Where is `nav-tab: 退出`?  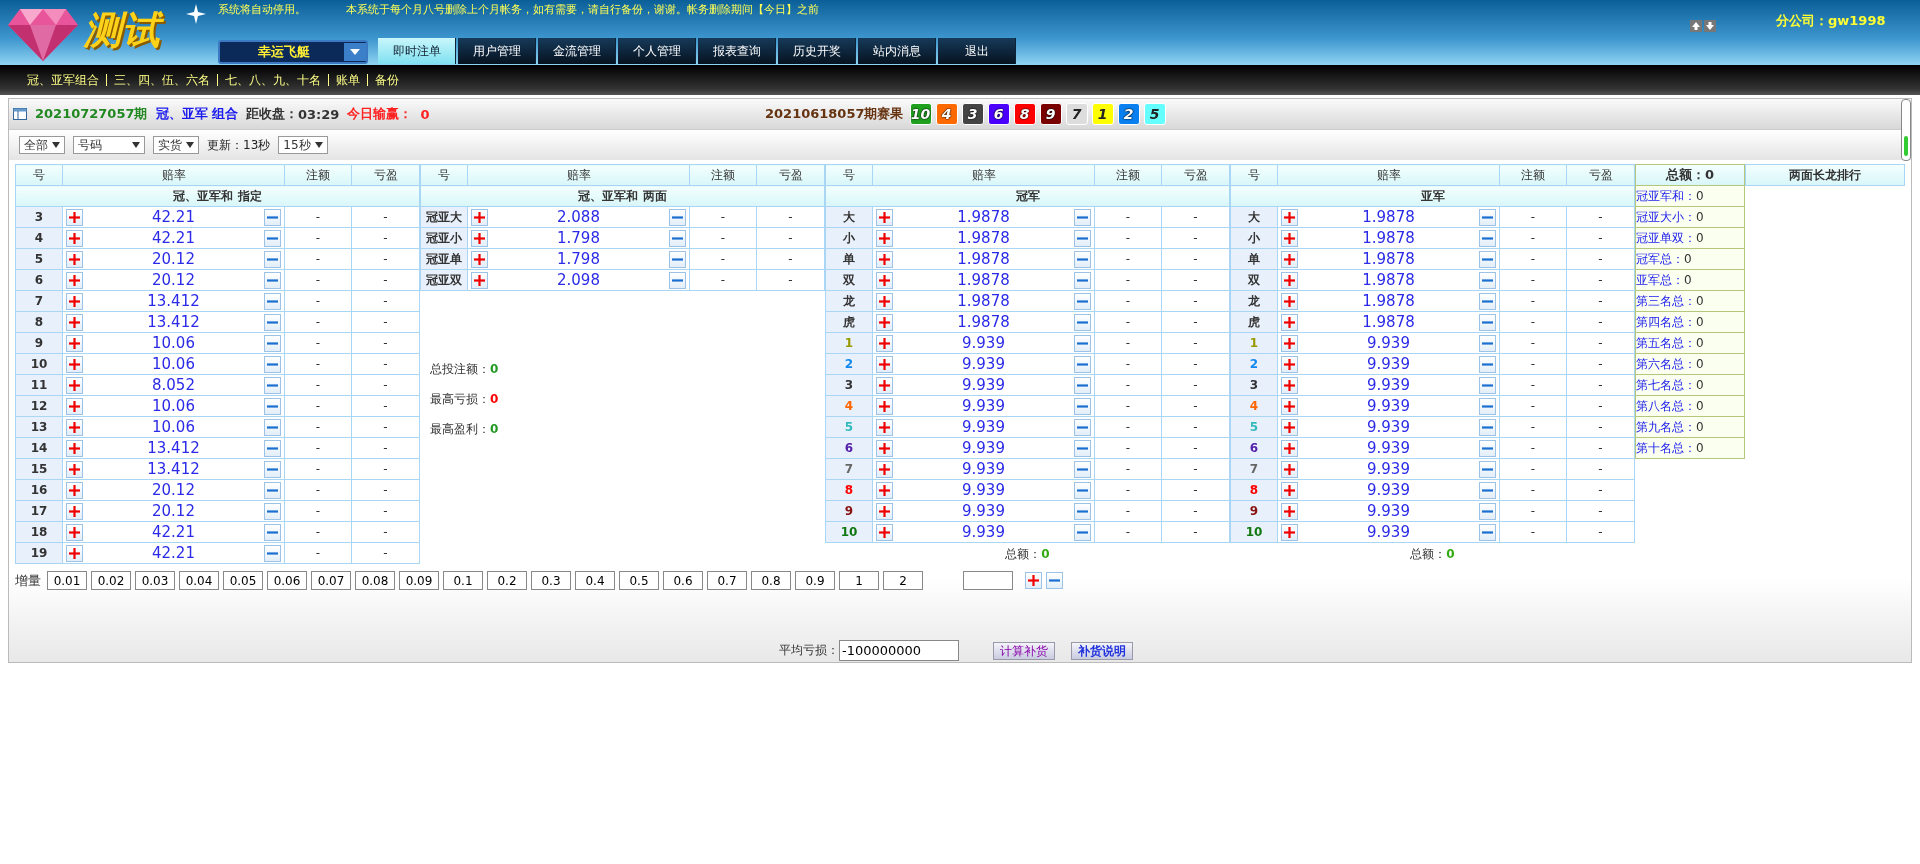 nav-tab: 退出 is located at coordinates (977, 51).